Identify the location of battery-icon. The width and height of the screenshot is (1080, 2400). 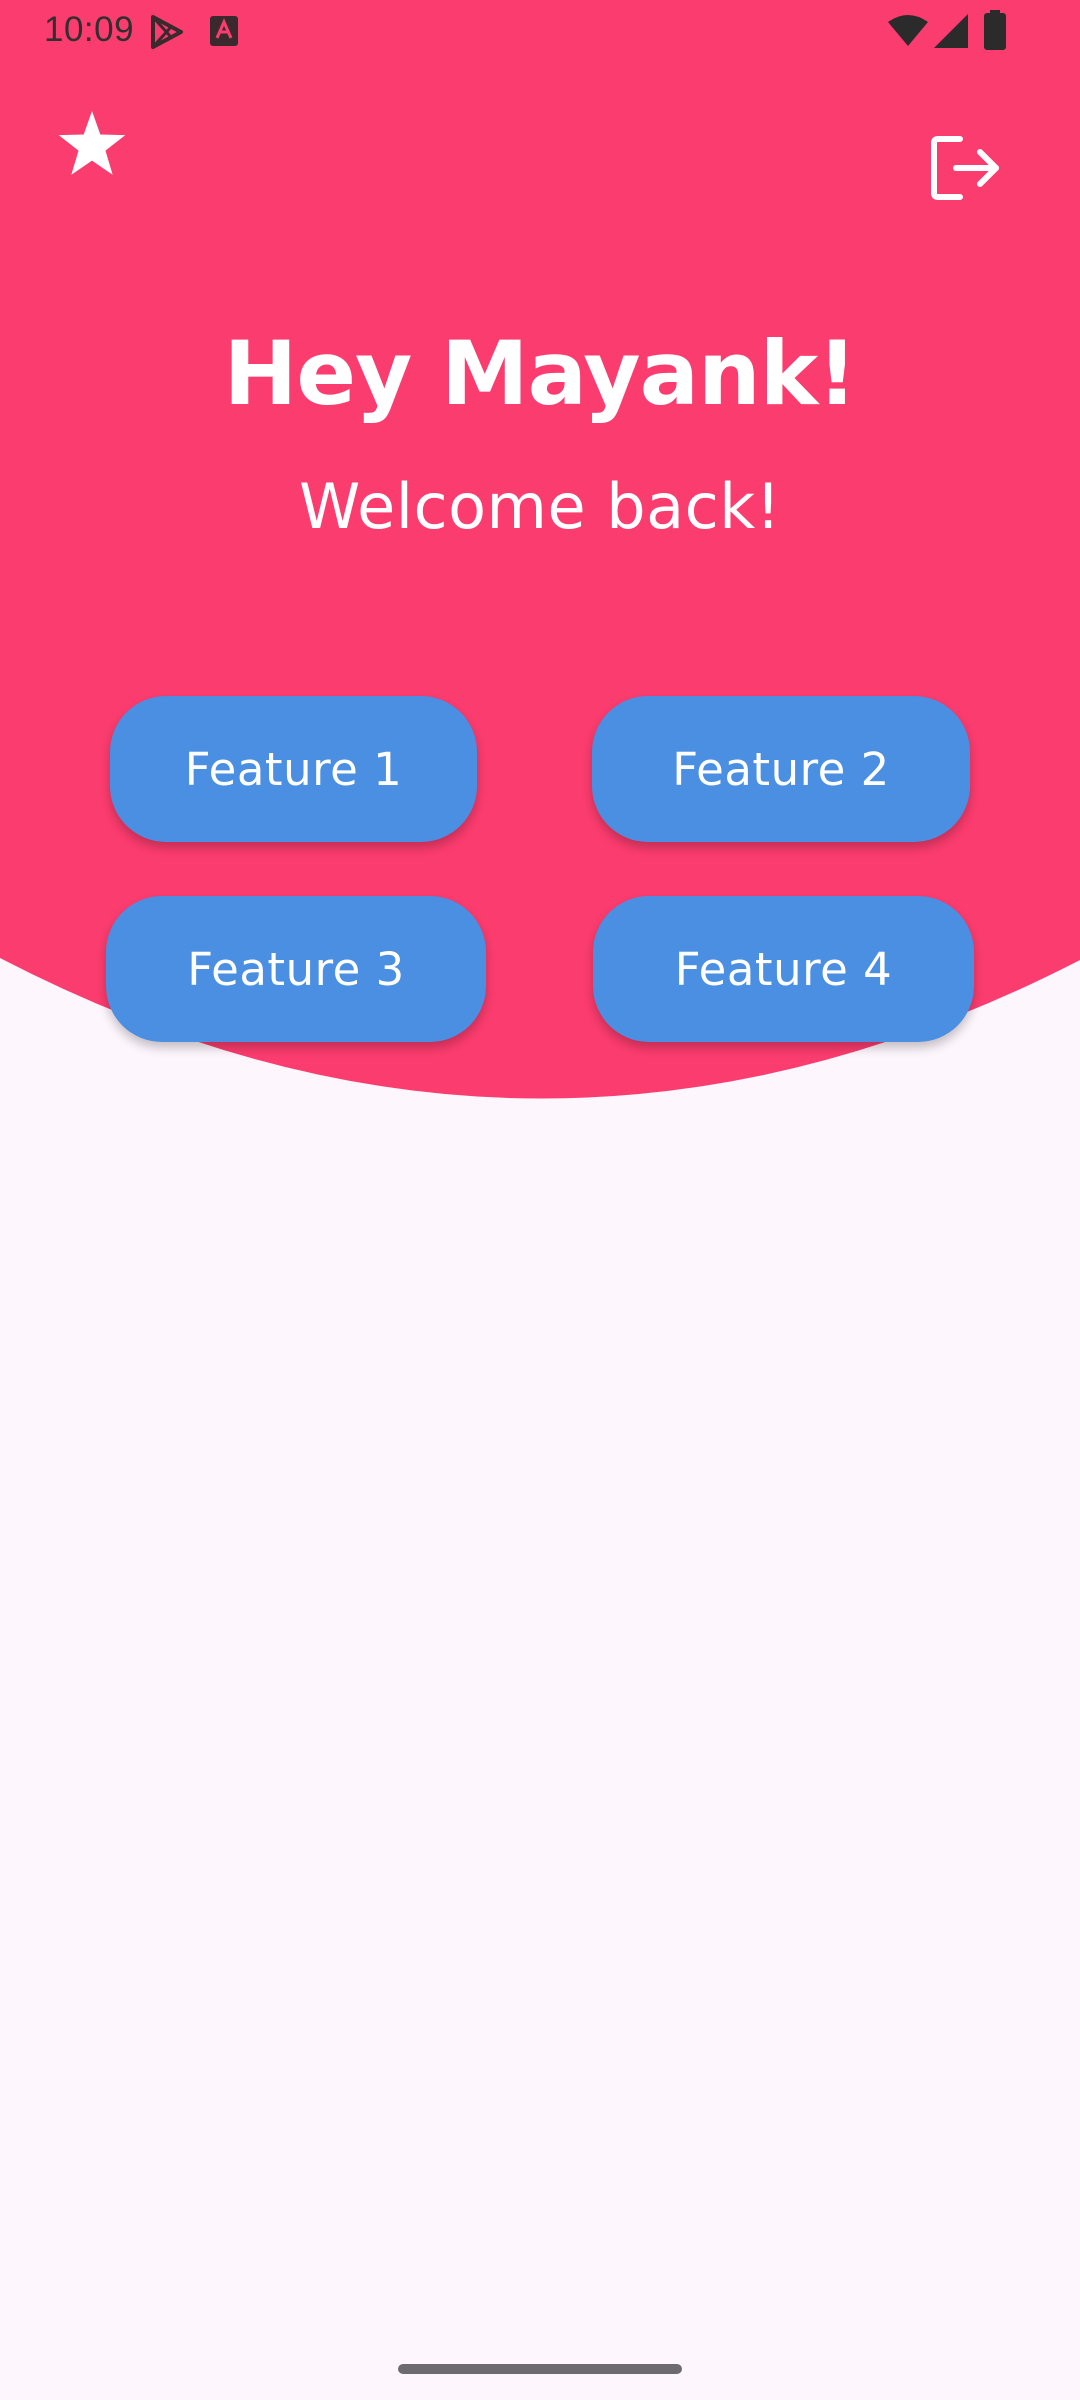
(995, 30).